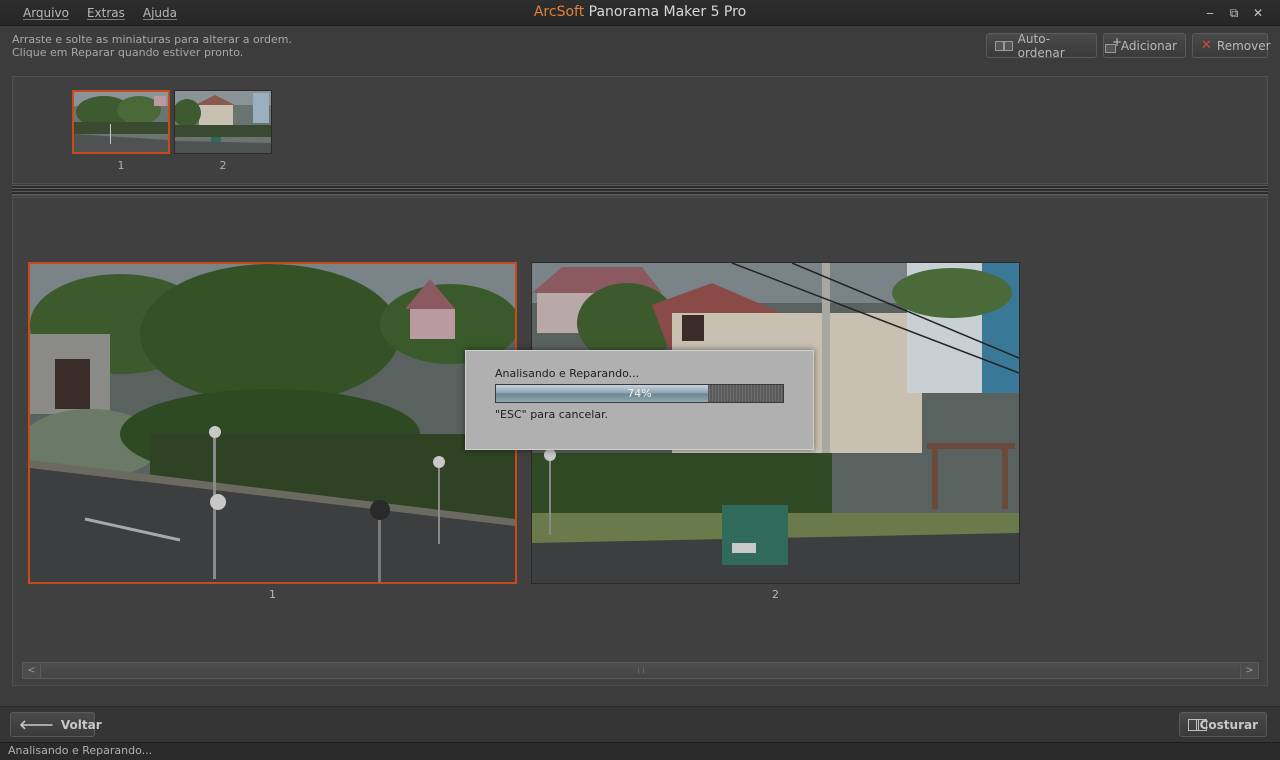 This screenshot has width=1280, height=760. I want to click on progress-percent: 74%, so click(639, 393).